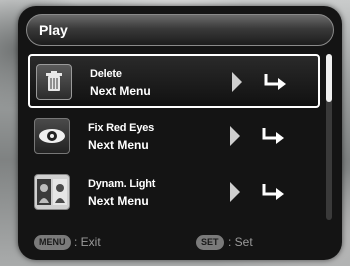 This screenshot has height=266, width=350. I want to click on eye-icon, so click(52, 136).